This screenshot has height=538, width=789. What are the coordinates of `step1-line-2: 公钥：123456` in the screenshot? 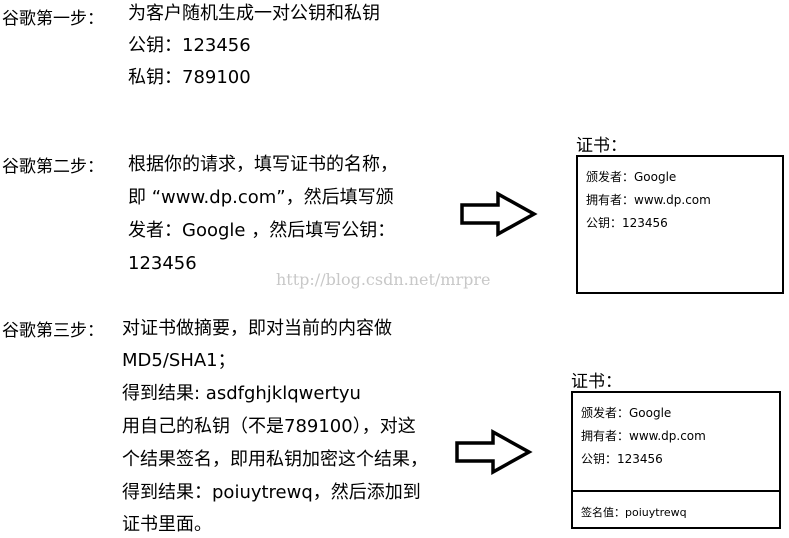 It's located at (189, 45).